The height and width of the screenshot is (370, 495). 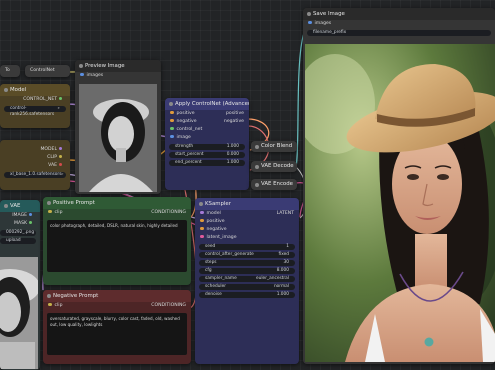 What do you see at coordinates (247, 246) in the screenshot?
I see `seed-widget: seed 1` at bounding box center [247, 246].